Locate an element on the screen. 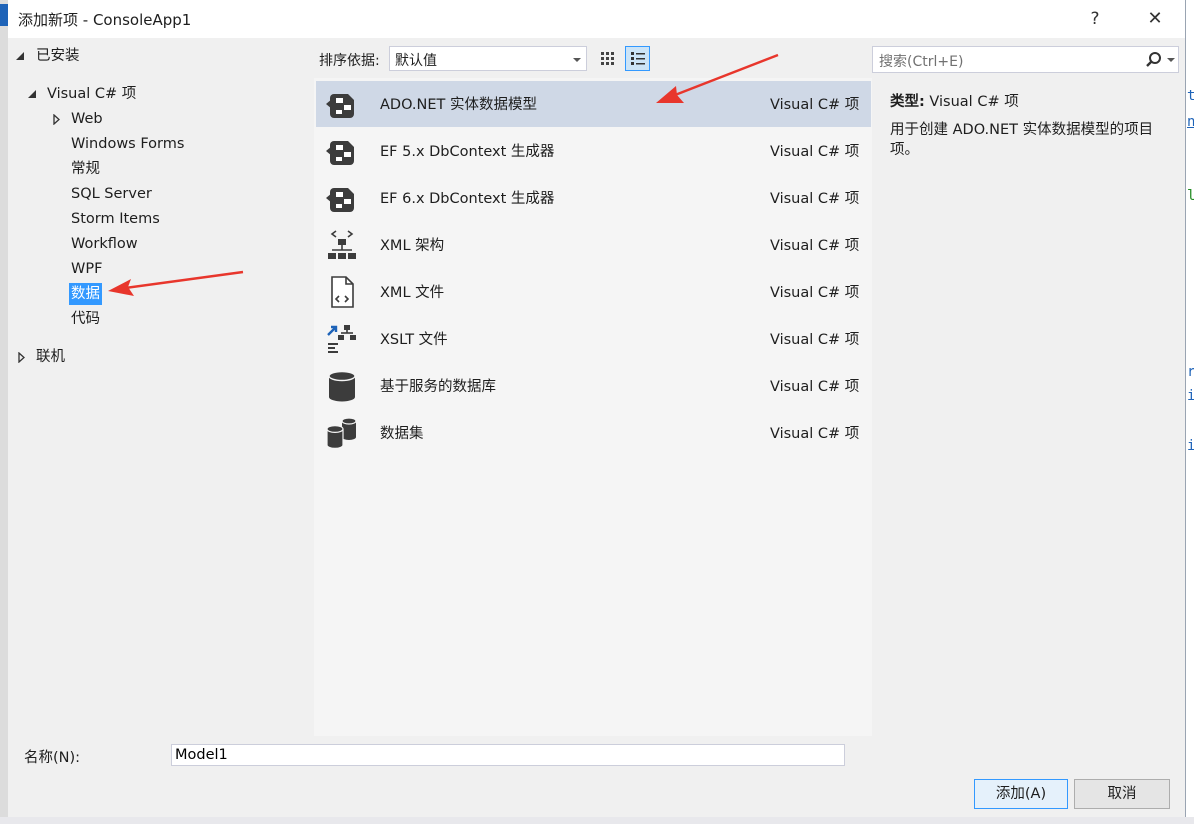  template-name: EF 6.x DbContext 生成器 is located at coordinates (467, 199).